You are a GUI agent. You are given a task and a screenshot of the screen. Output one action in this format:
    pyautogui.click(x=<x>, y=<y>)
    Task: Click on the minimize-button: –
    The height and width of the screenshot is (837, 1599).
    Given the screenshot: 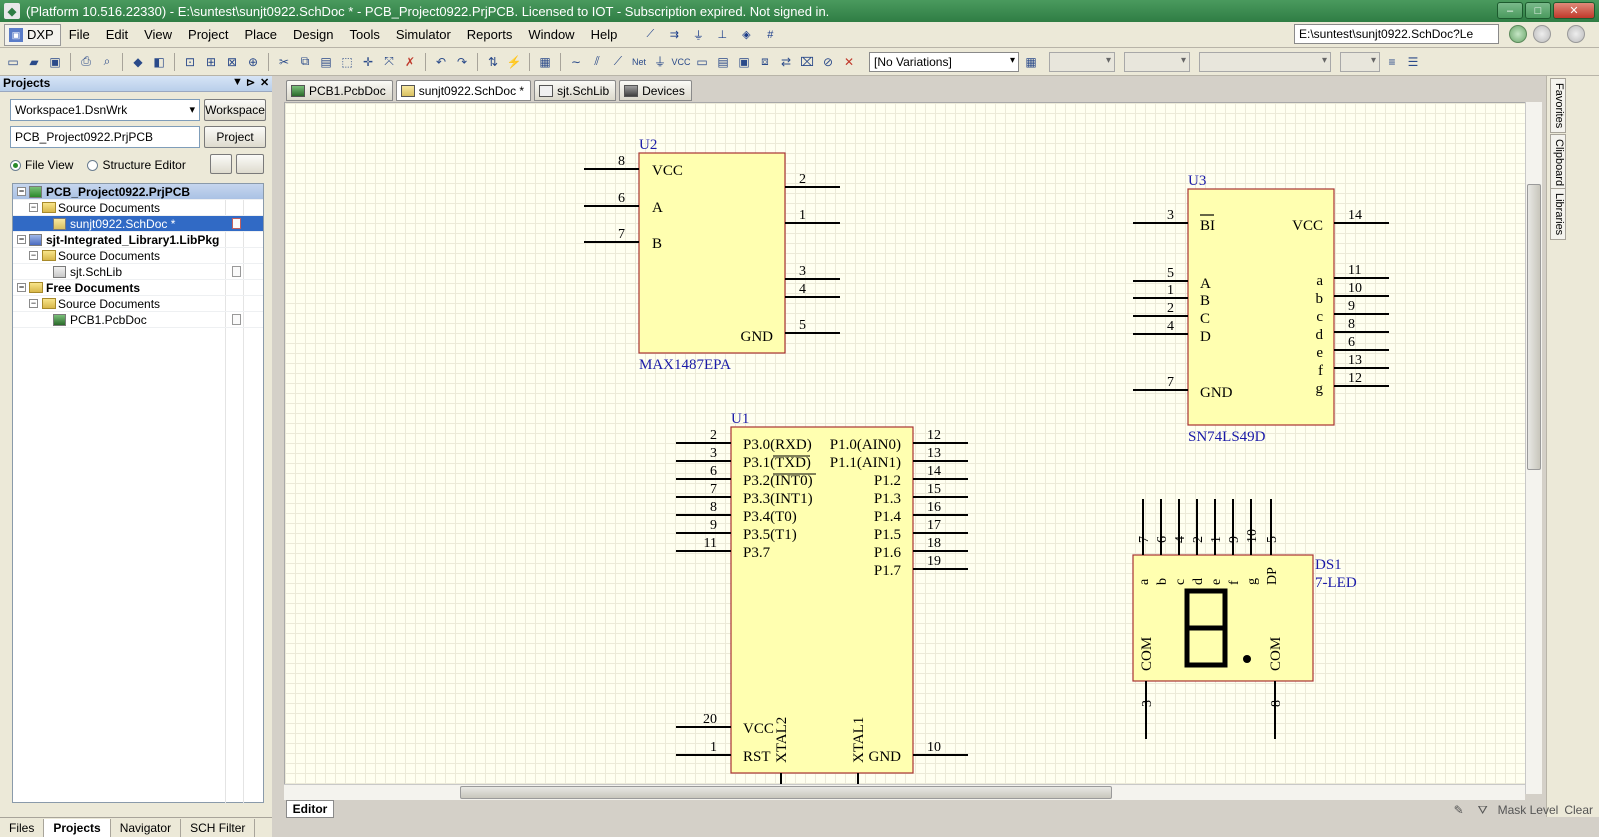 What is the action you would take?
    pyautogui.click(x=1510, y=10)
    